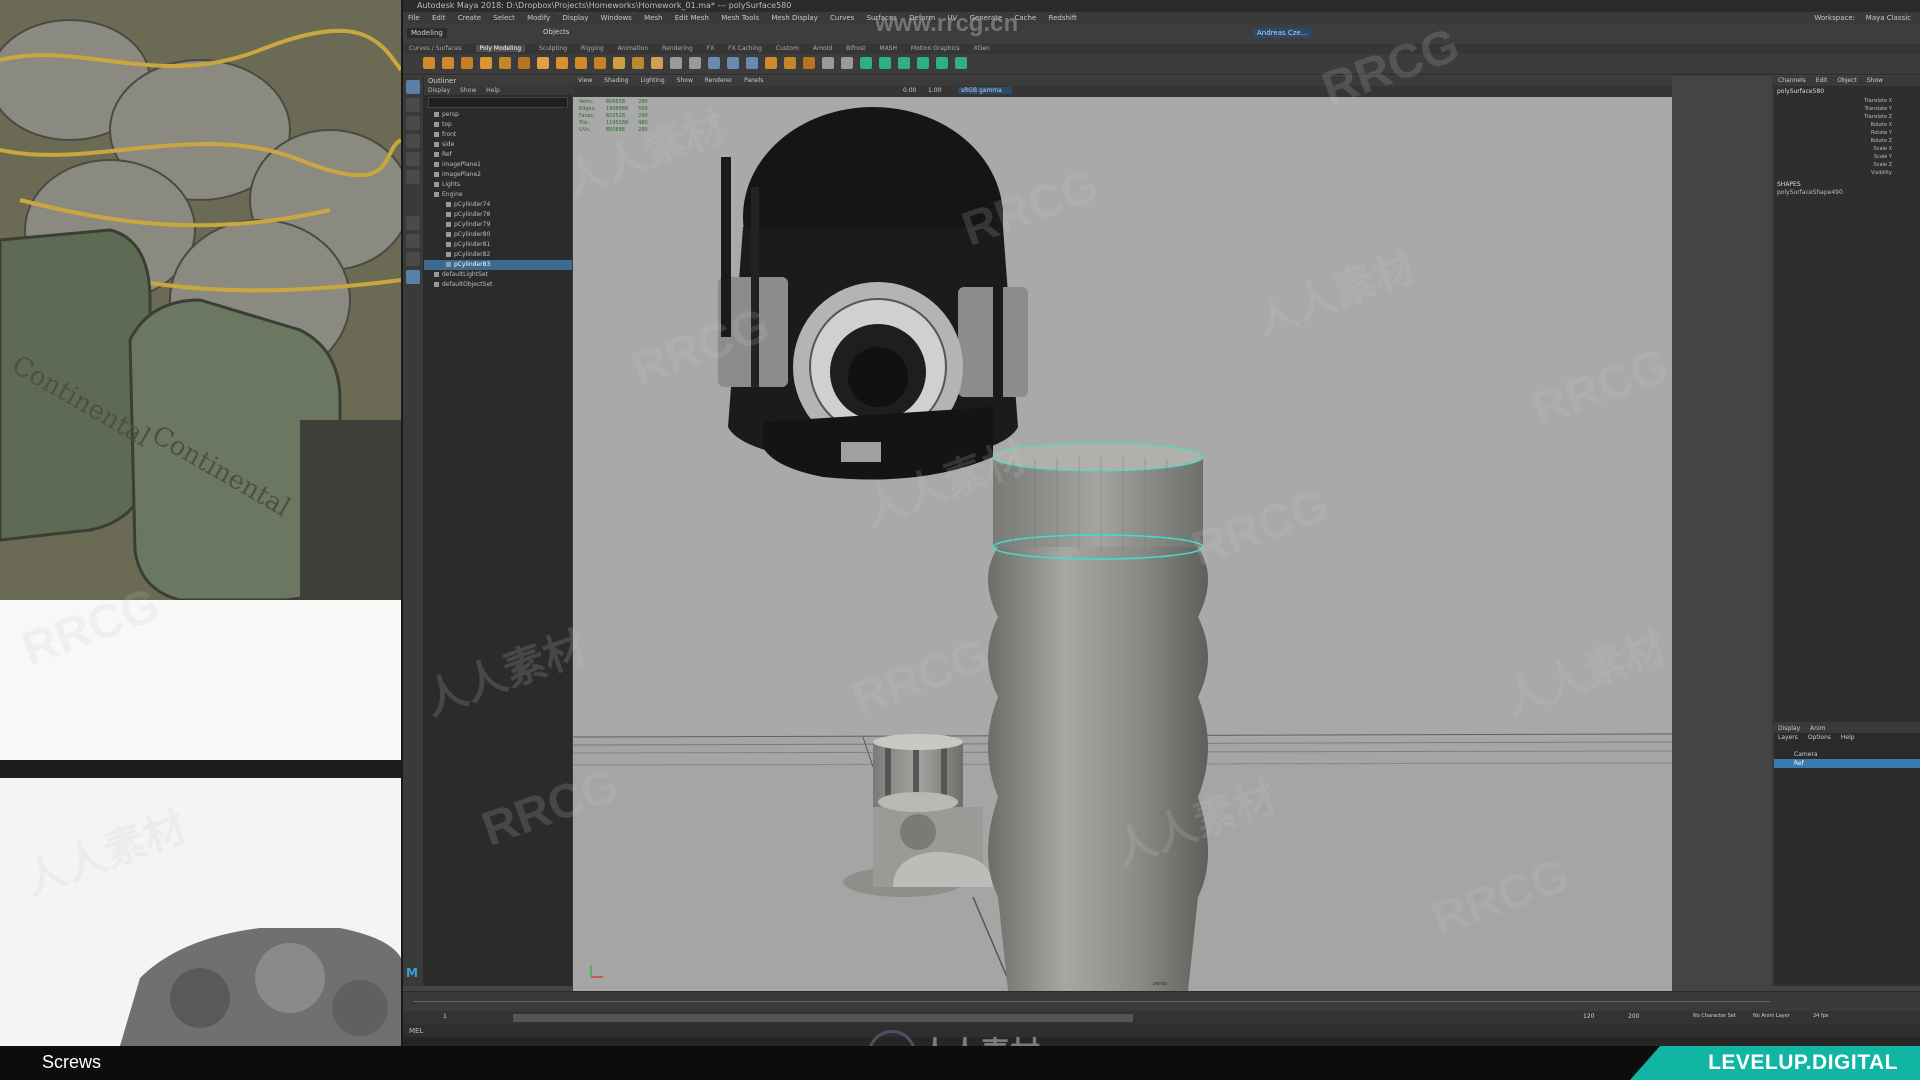 The height and width of the screenshot is (1080, 1920). What do you see at coordinates (1847, 157) in the screenshot?
I see `cb-attribute: Scale Y` at bounding box center [1847, 157].